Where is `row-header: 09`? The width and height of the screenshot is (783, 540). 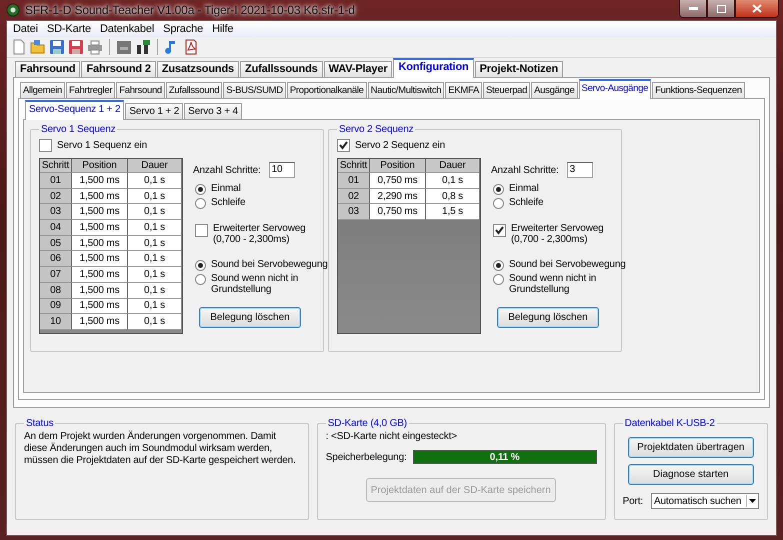
row-header: 09 is located at coordinates (56, 306).